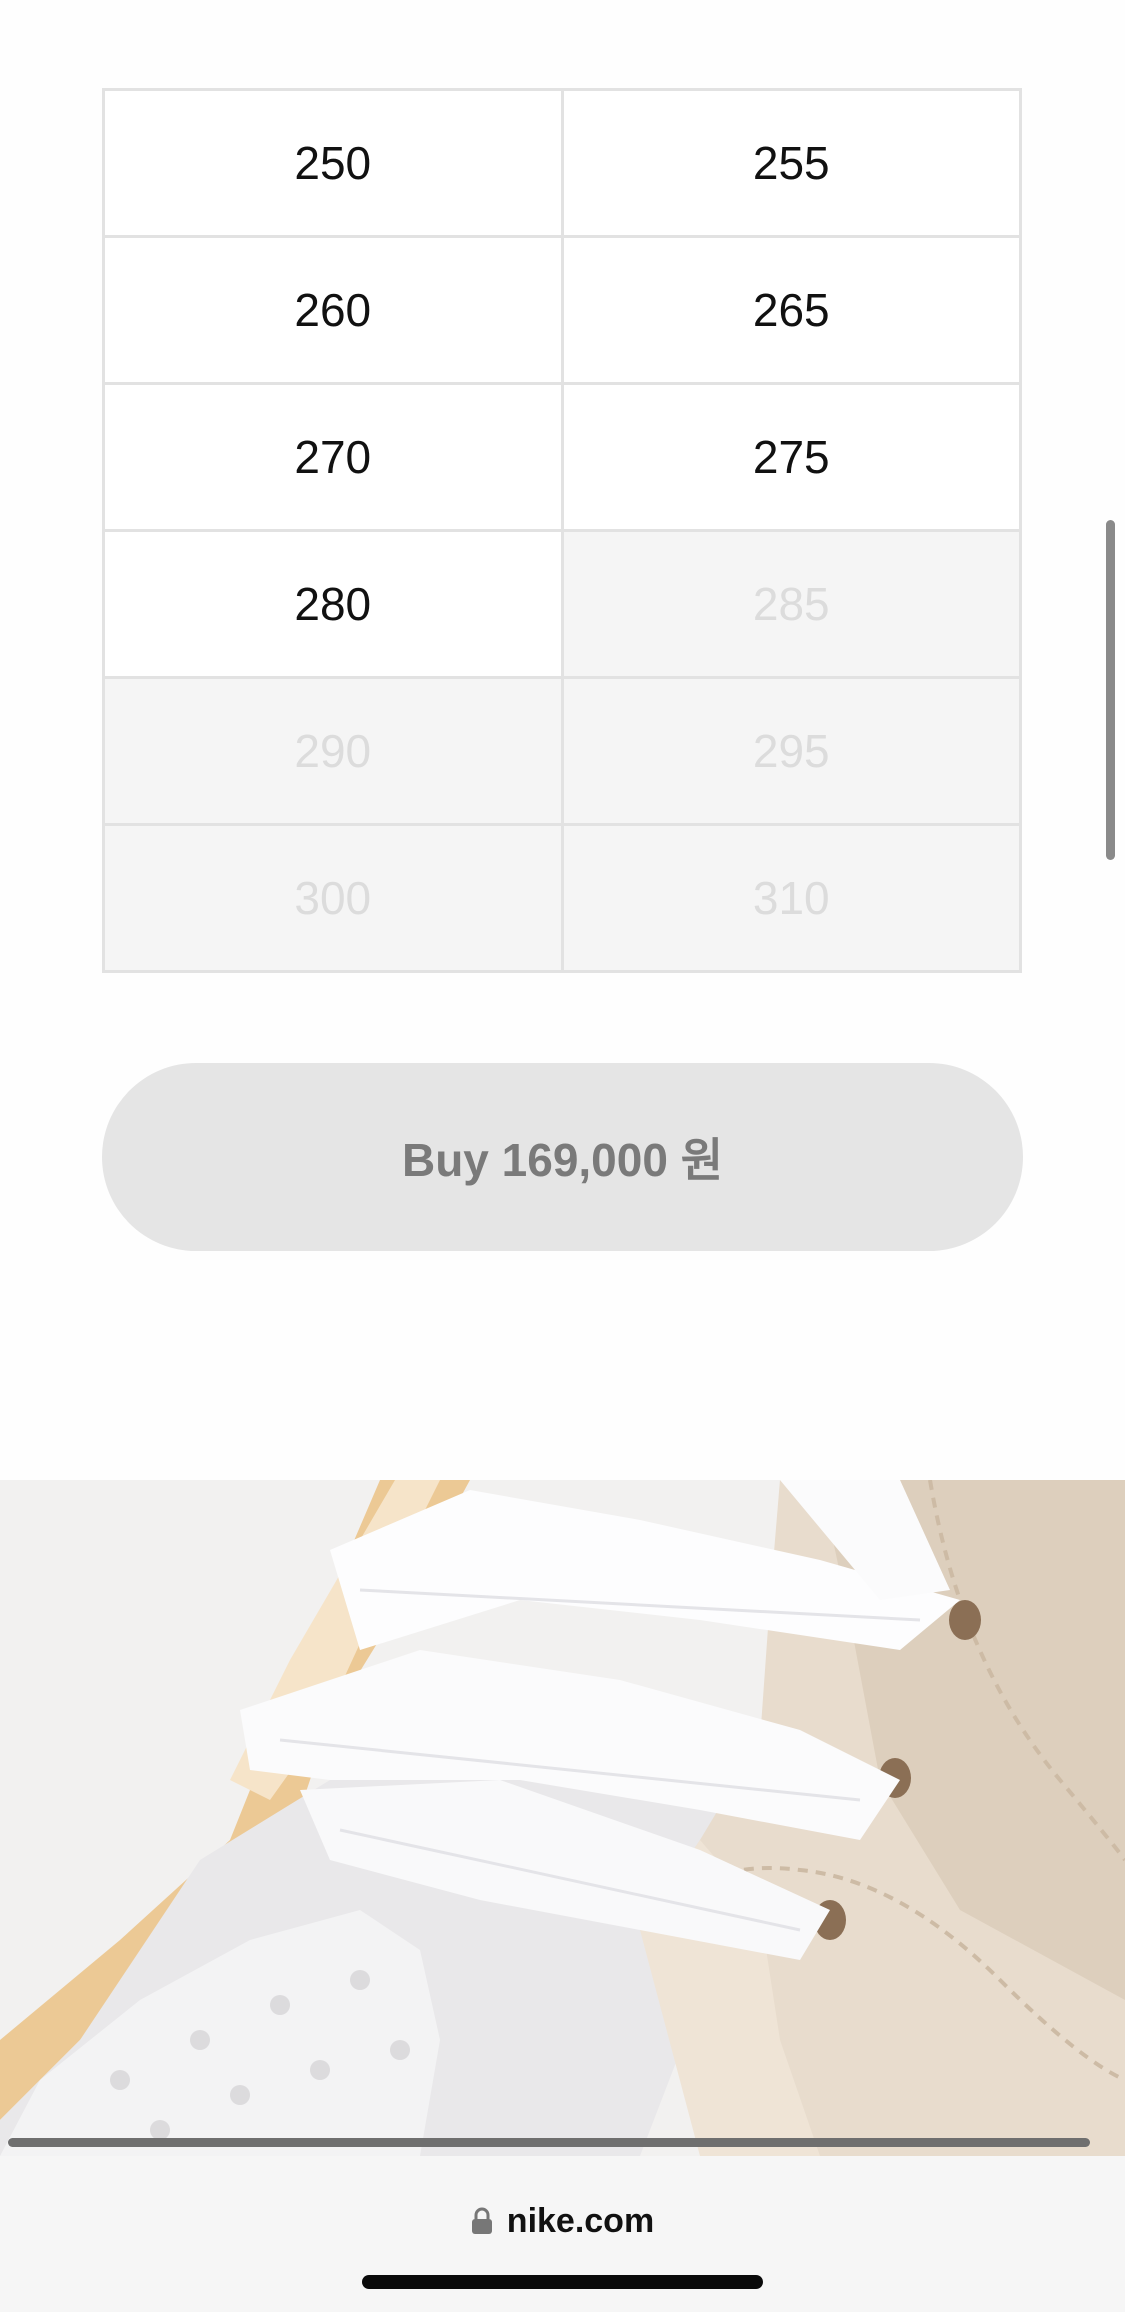 Image resolution: width=1125 pixels, height=2312 pixels. Describe the element at coordinates (792, 899) in the screenshot. I see `size-option: 310` at that location.